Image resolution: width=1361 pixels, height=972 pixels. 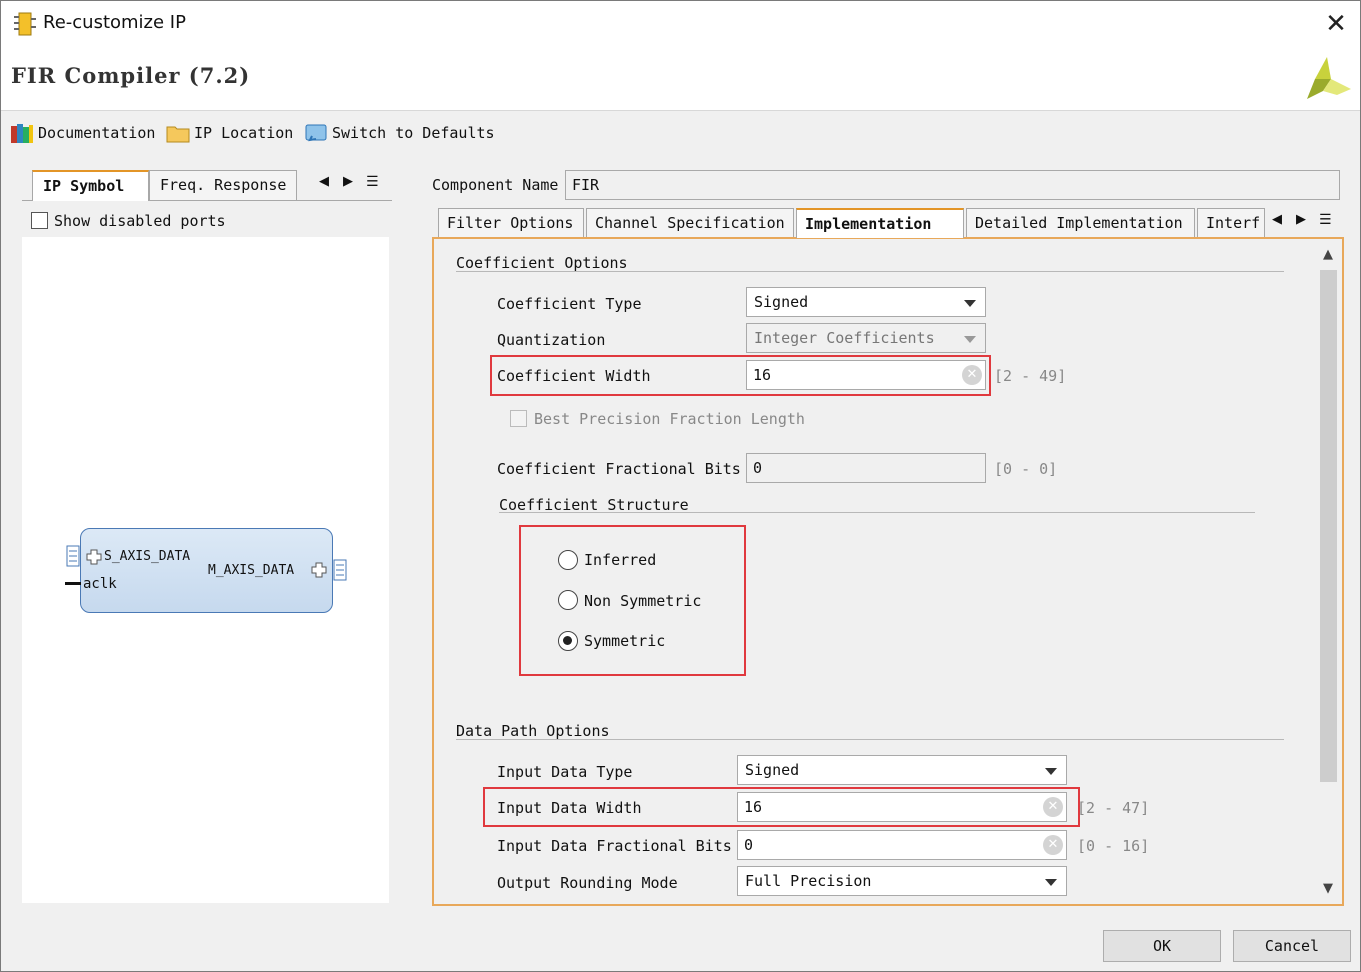 I want to click on coefficient-width-value: 16, so click(x=762, y=375).